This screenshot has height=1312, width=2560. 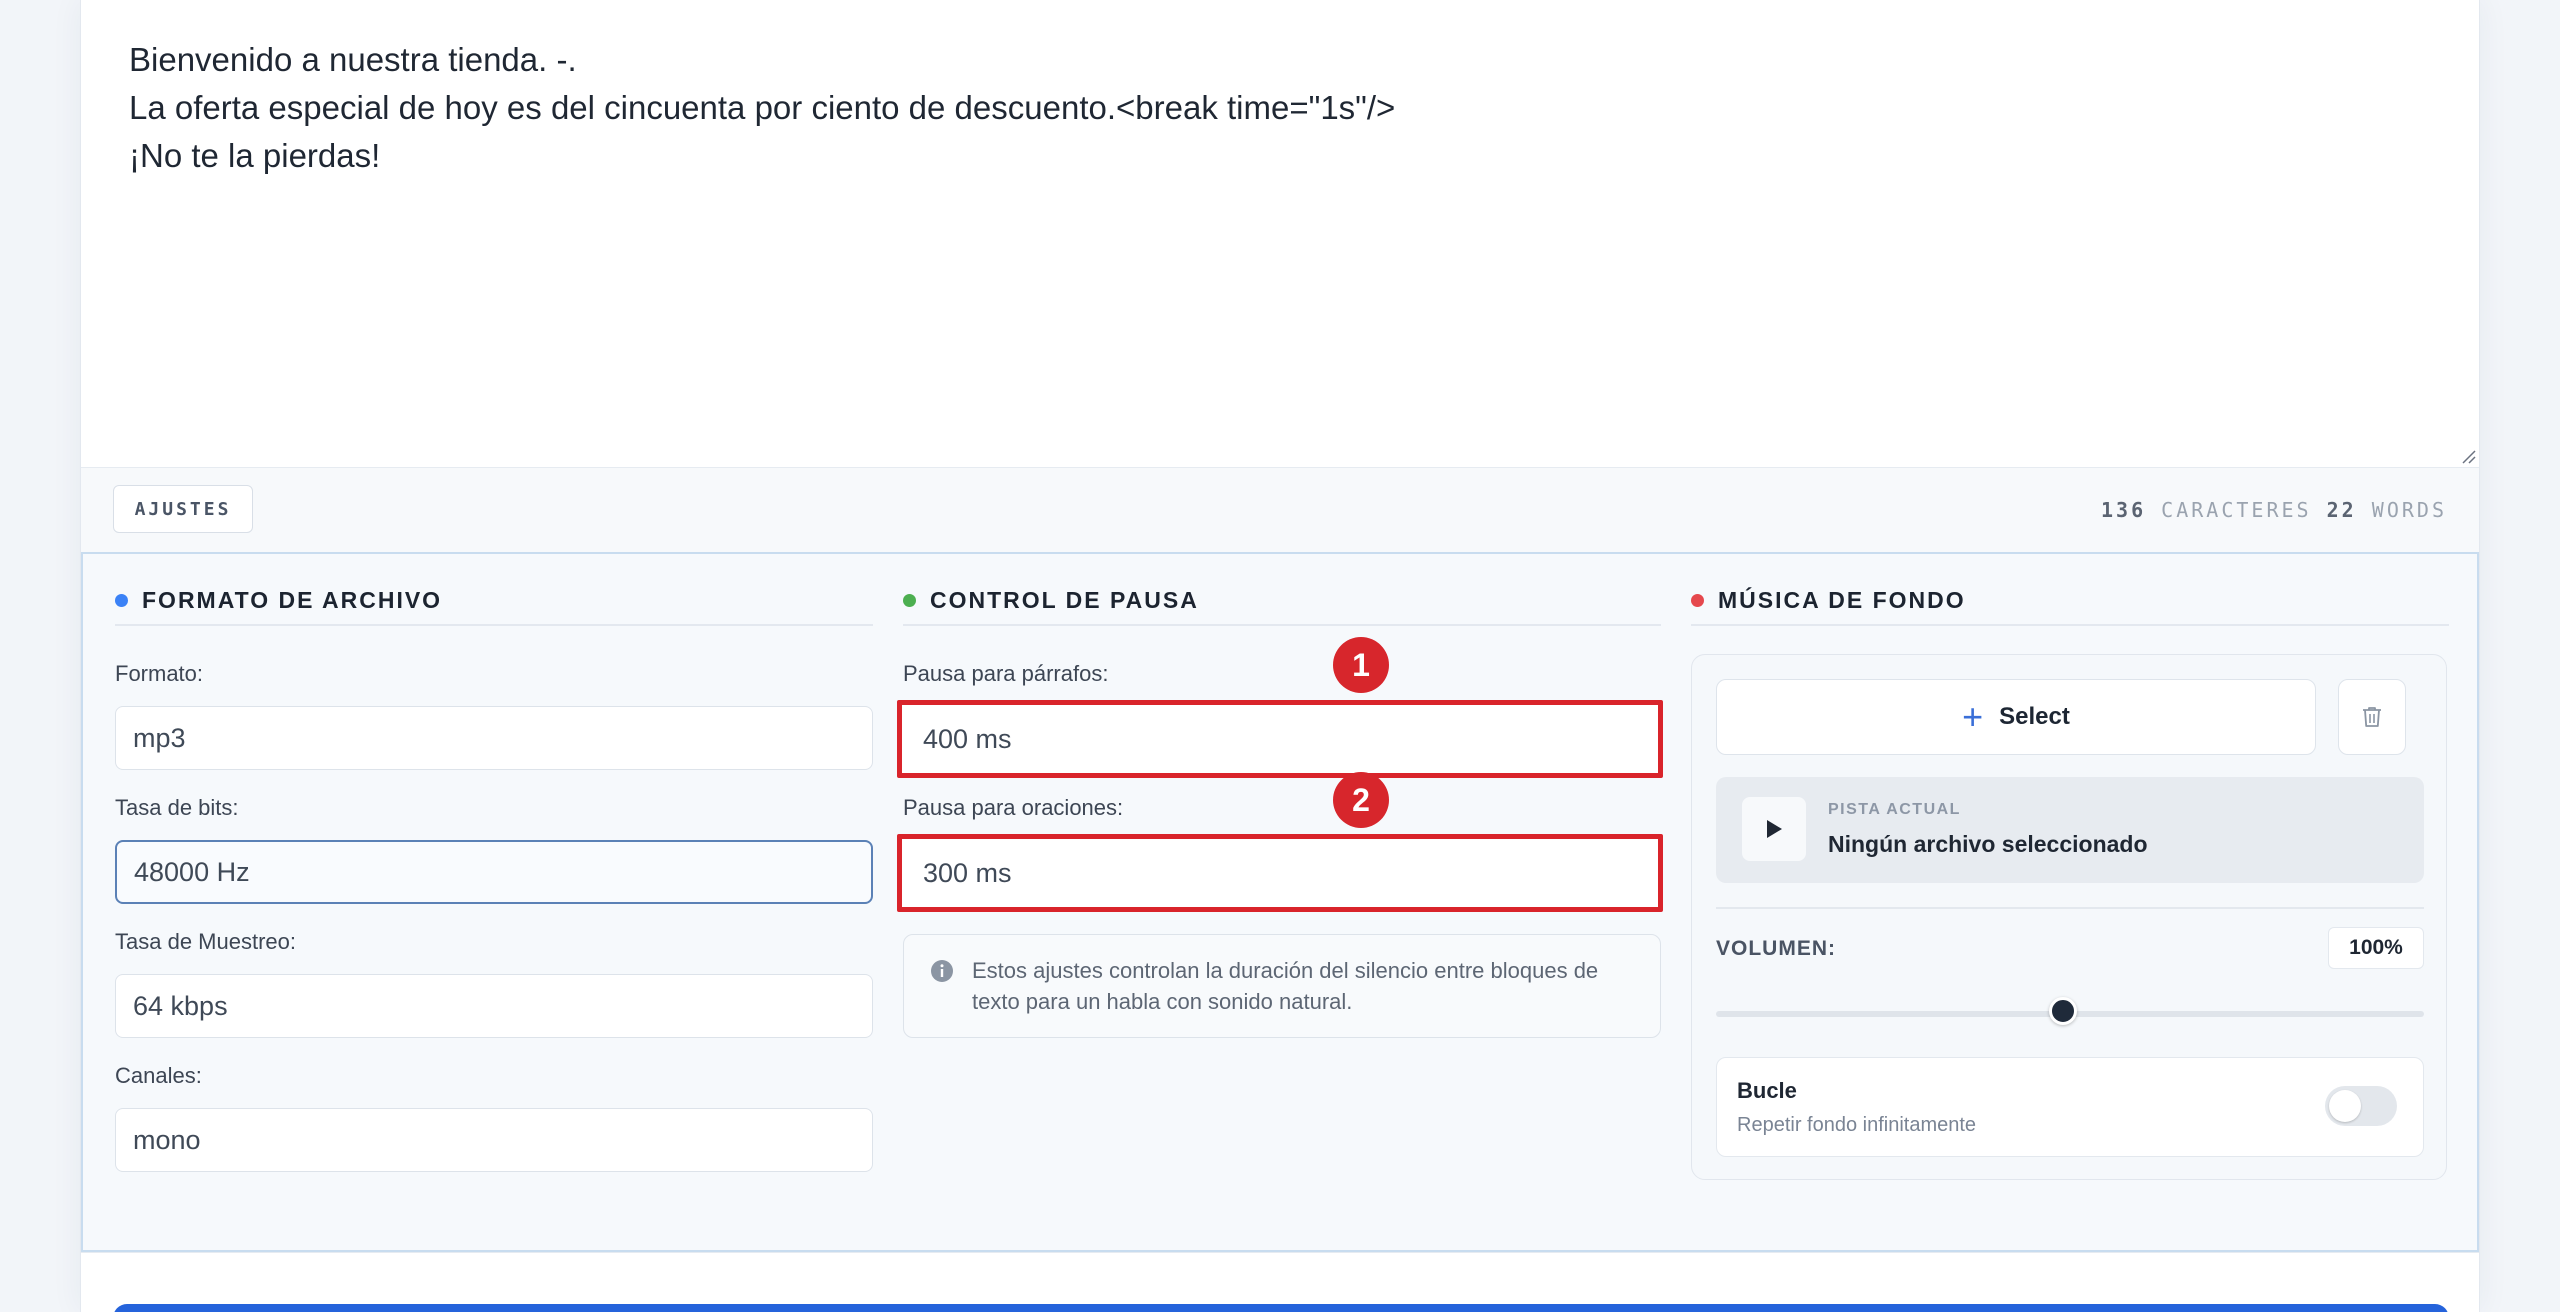 What do you see at coordinates (1280, 739) in the screenshot?
I see `paragraph-pause-field: 400 ms` at bounding box center [1280, 739].